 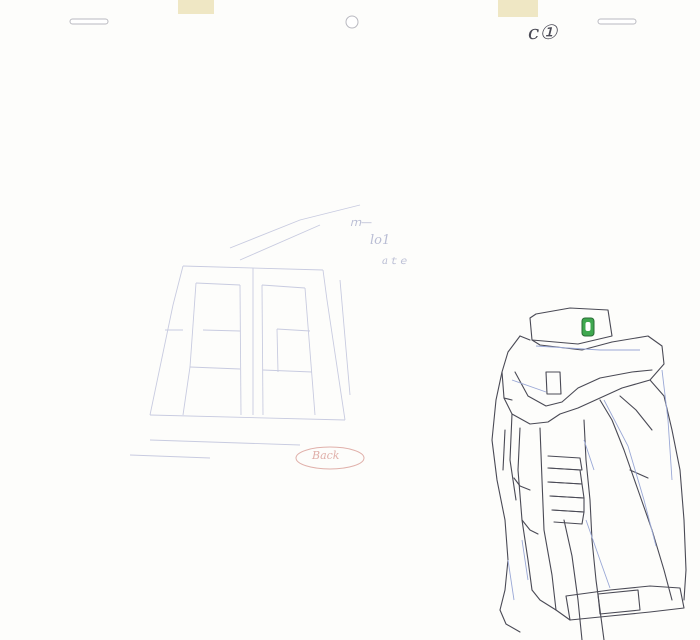 I want to click on background-note-mid: lo1, so click(x=380, y=240).